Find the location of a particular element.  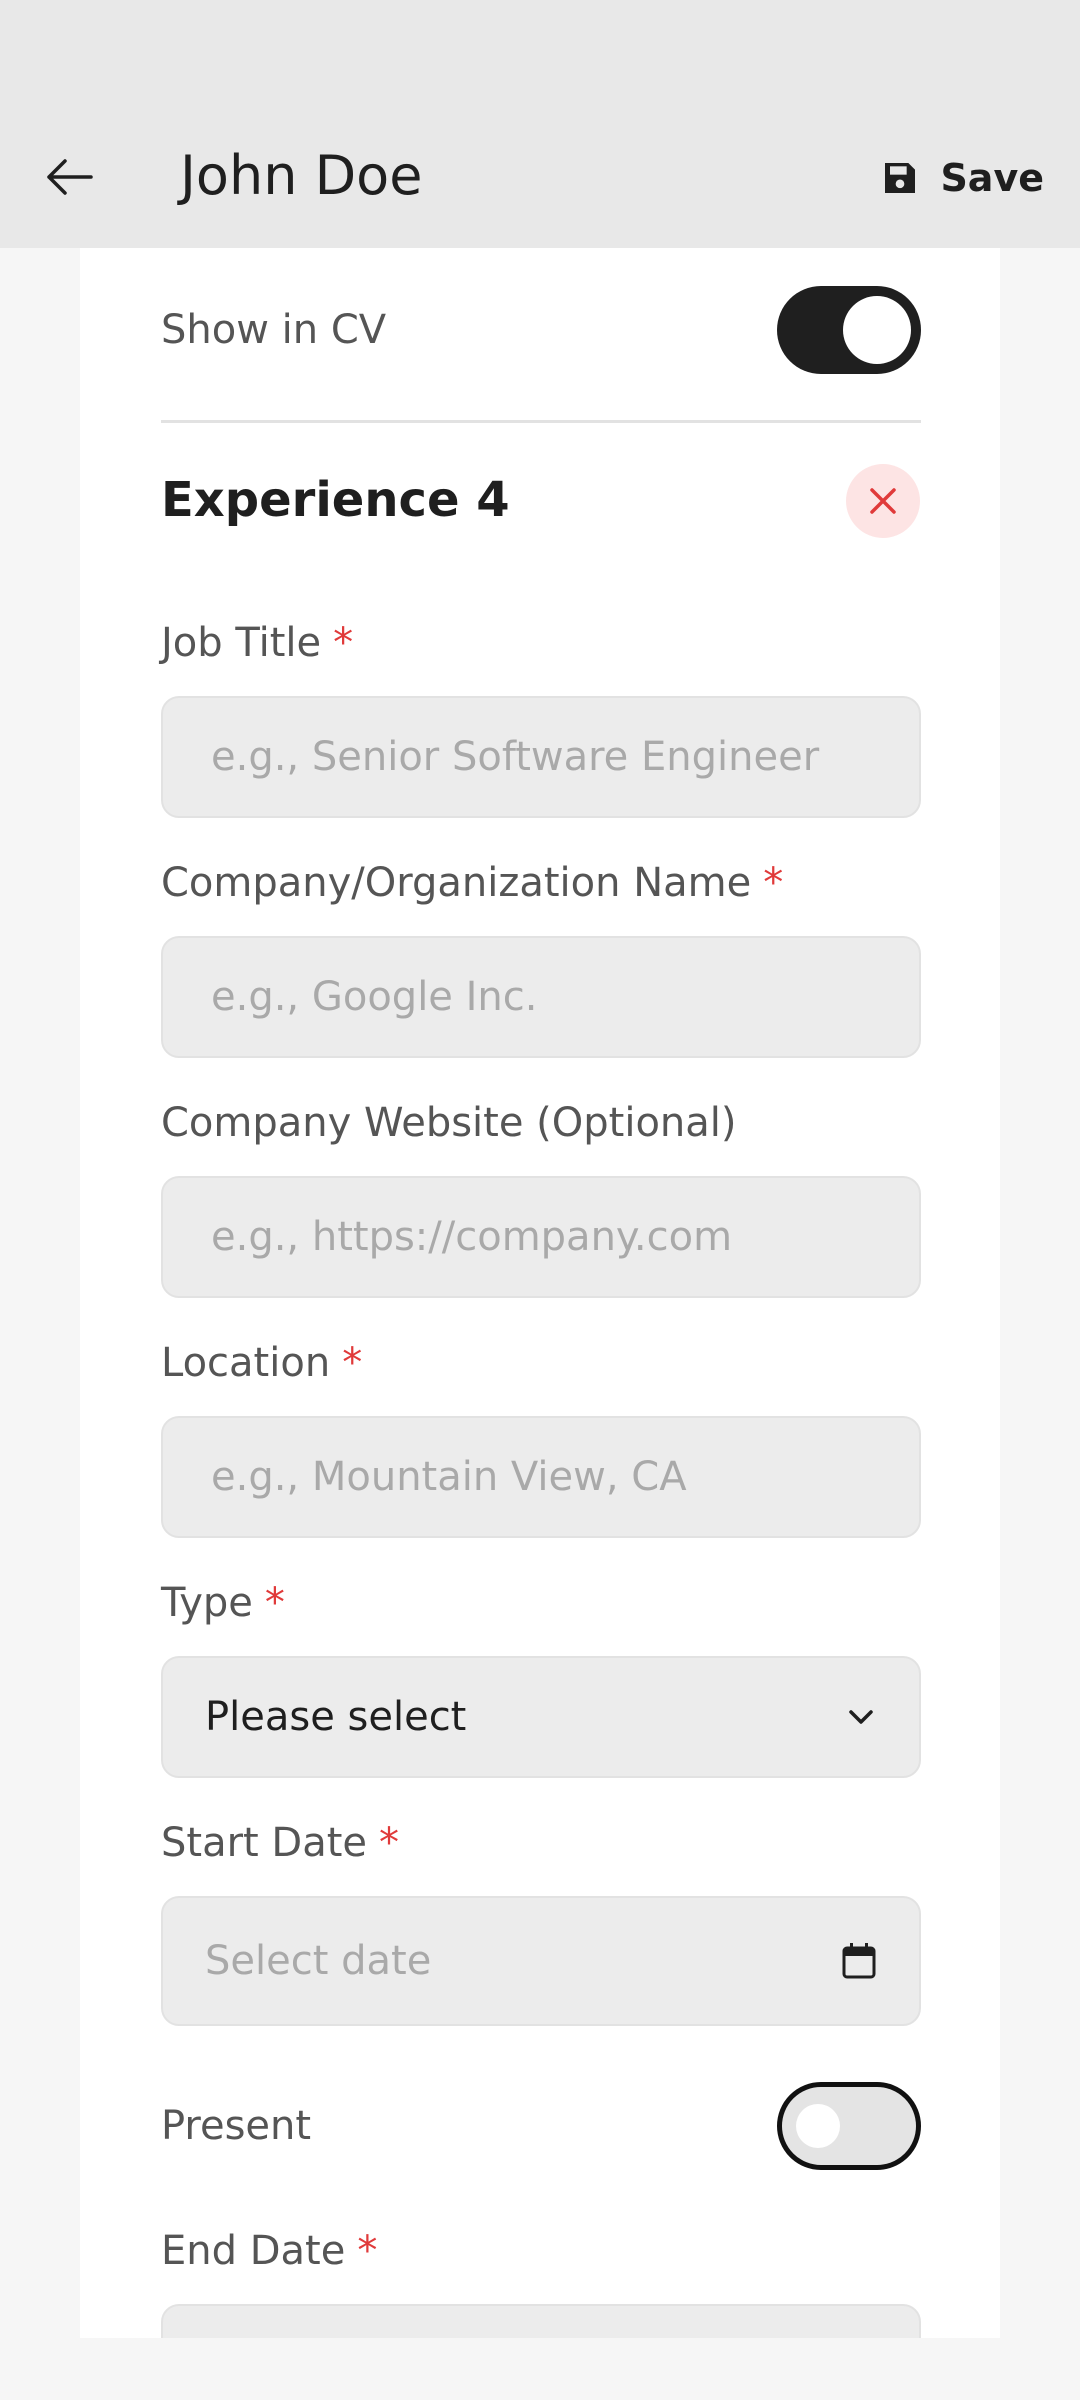

company-label-text: Company/Organization Name is located at coordinates (456, 883).